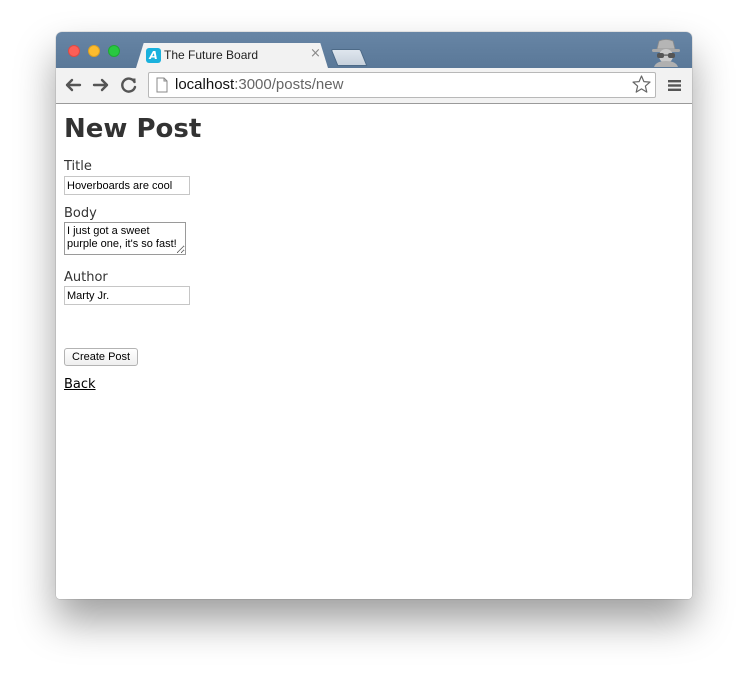 The image size is (748, 679). I want to click on arrow-right-icon, so click(101, 85).